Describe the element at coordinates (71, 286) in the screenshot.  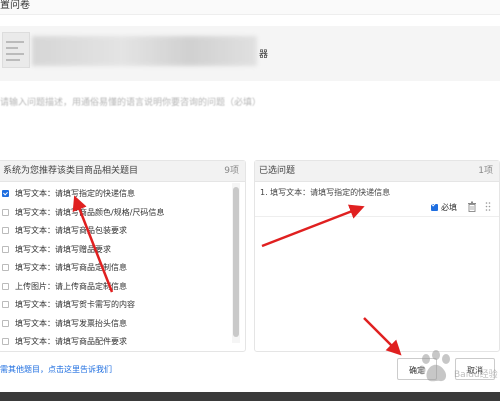
I see `question-label: 上传图片：请上传商品定制信息` at that location.